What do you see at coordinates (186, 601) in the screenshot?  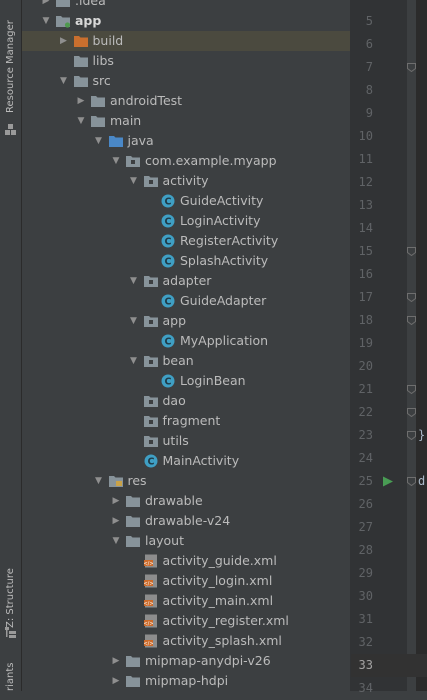 I see `tree-item: </> activity_main.xml` at bounding box center [186, 601].